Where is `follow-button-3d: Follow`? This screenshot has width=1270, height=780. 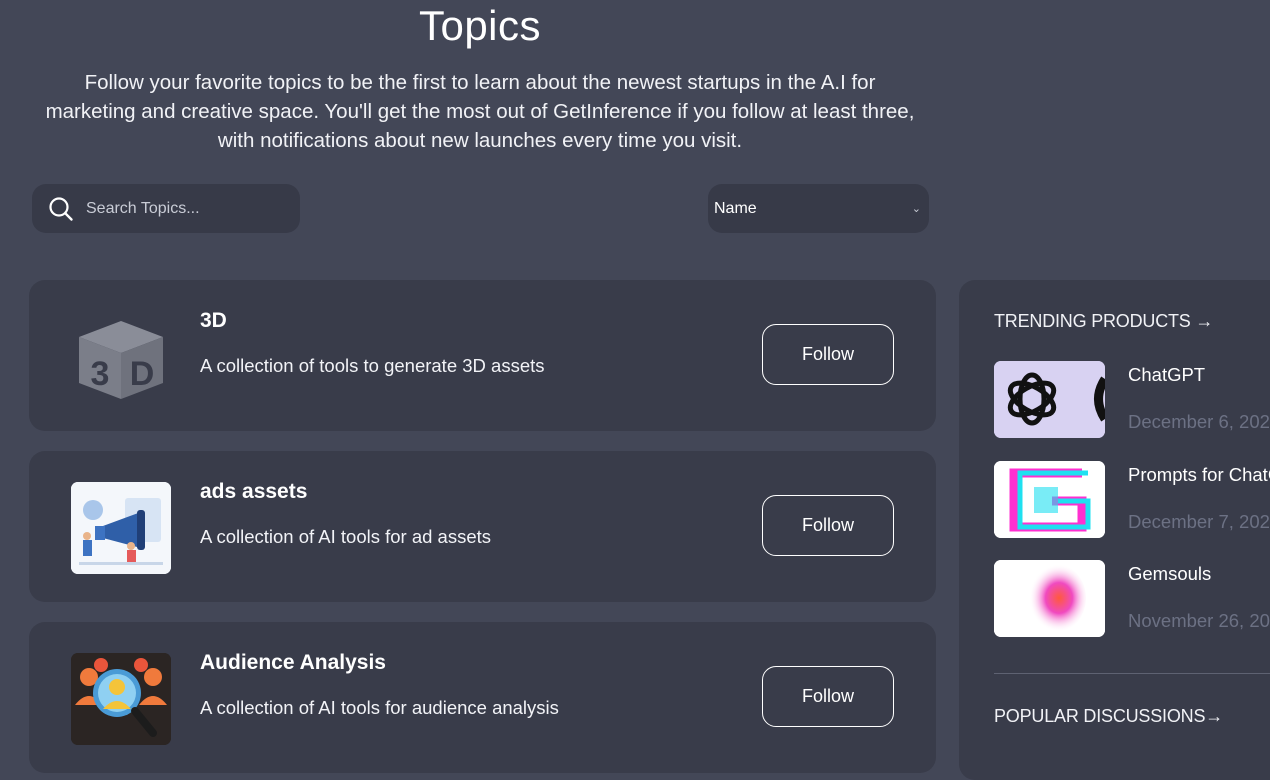 follow-button-3d: Follow is located at coordinates (828, 354).